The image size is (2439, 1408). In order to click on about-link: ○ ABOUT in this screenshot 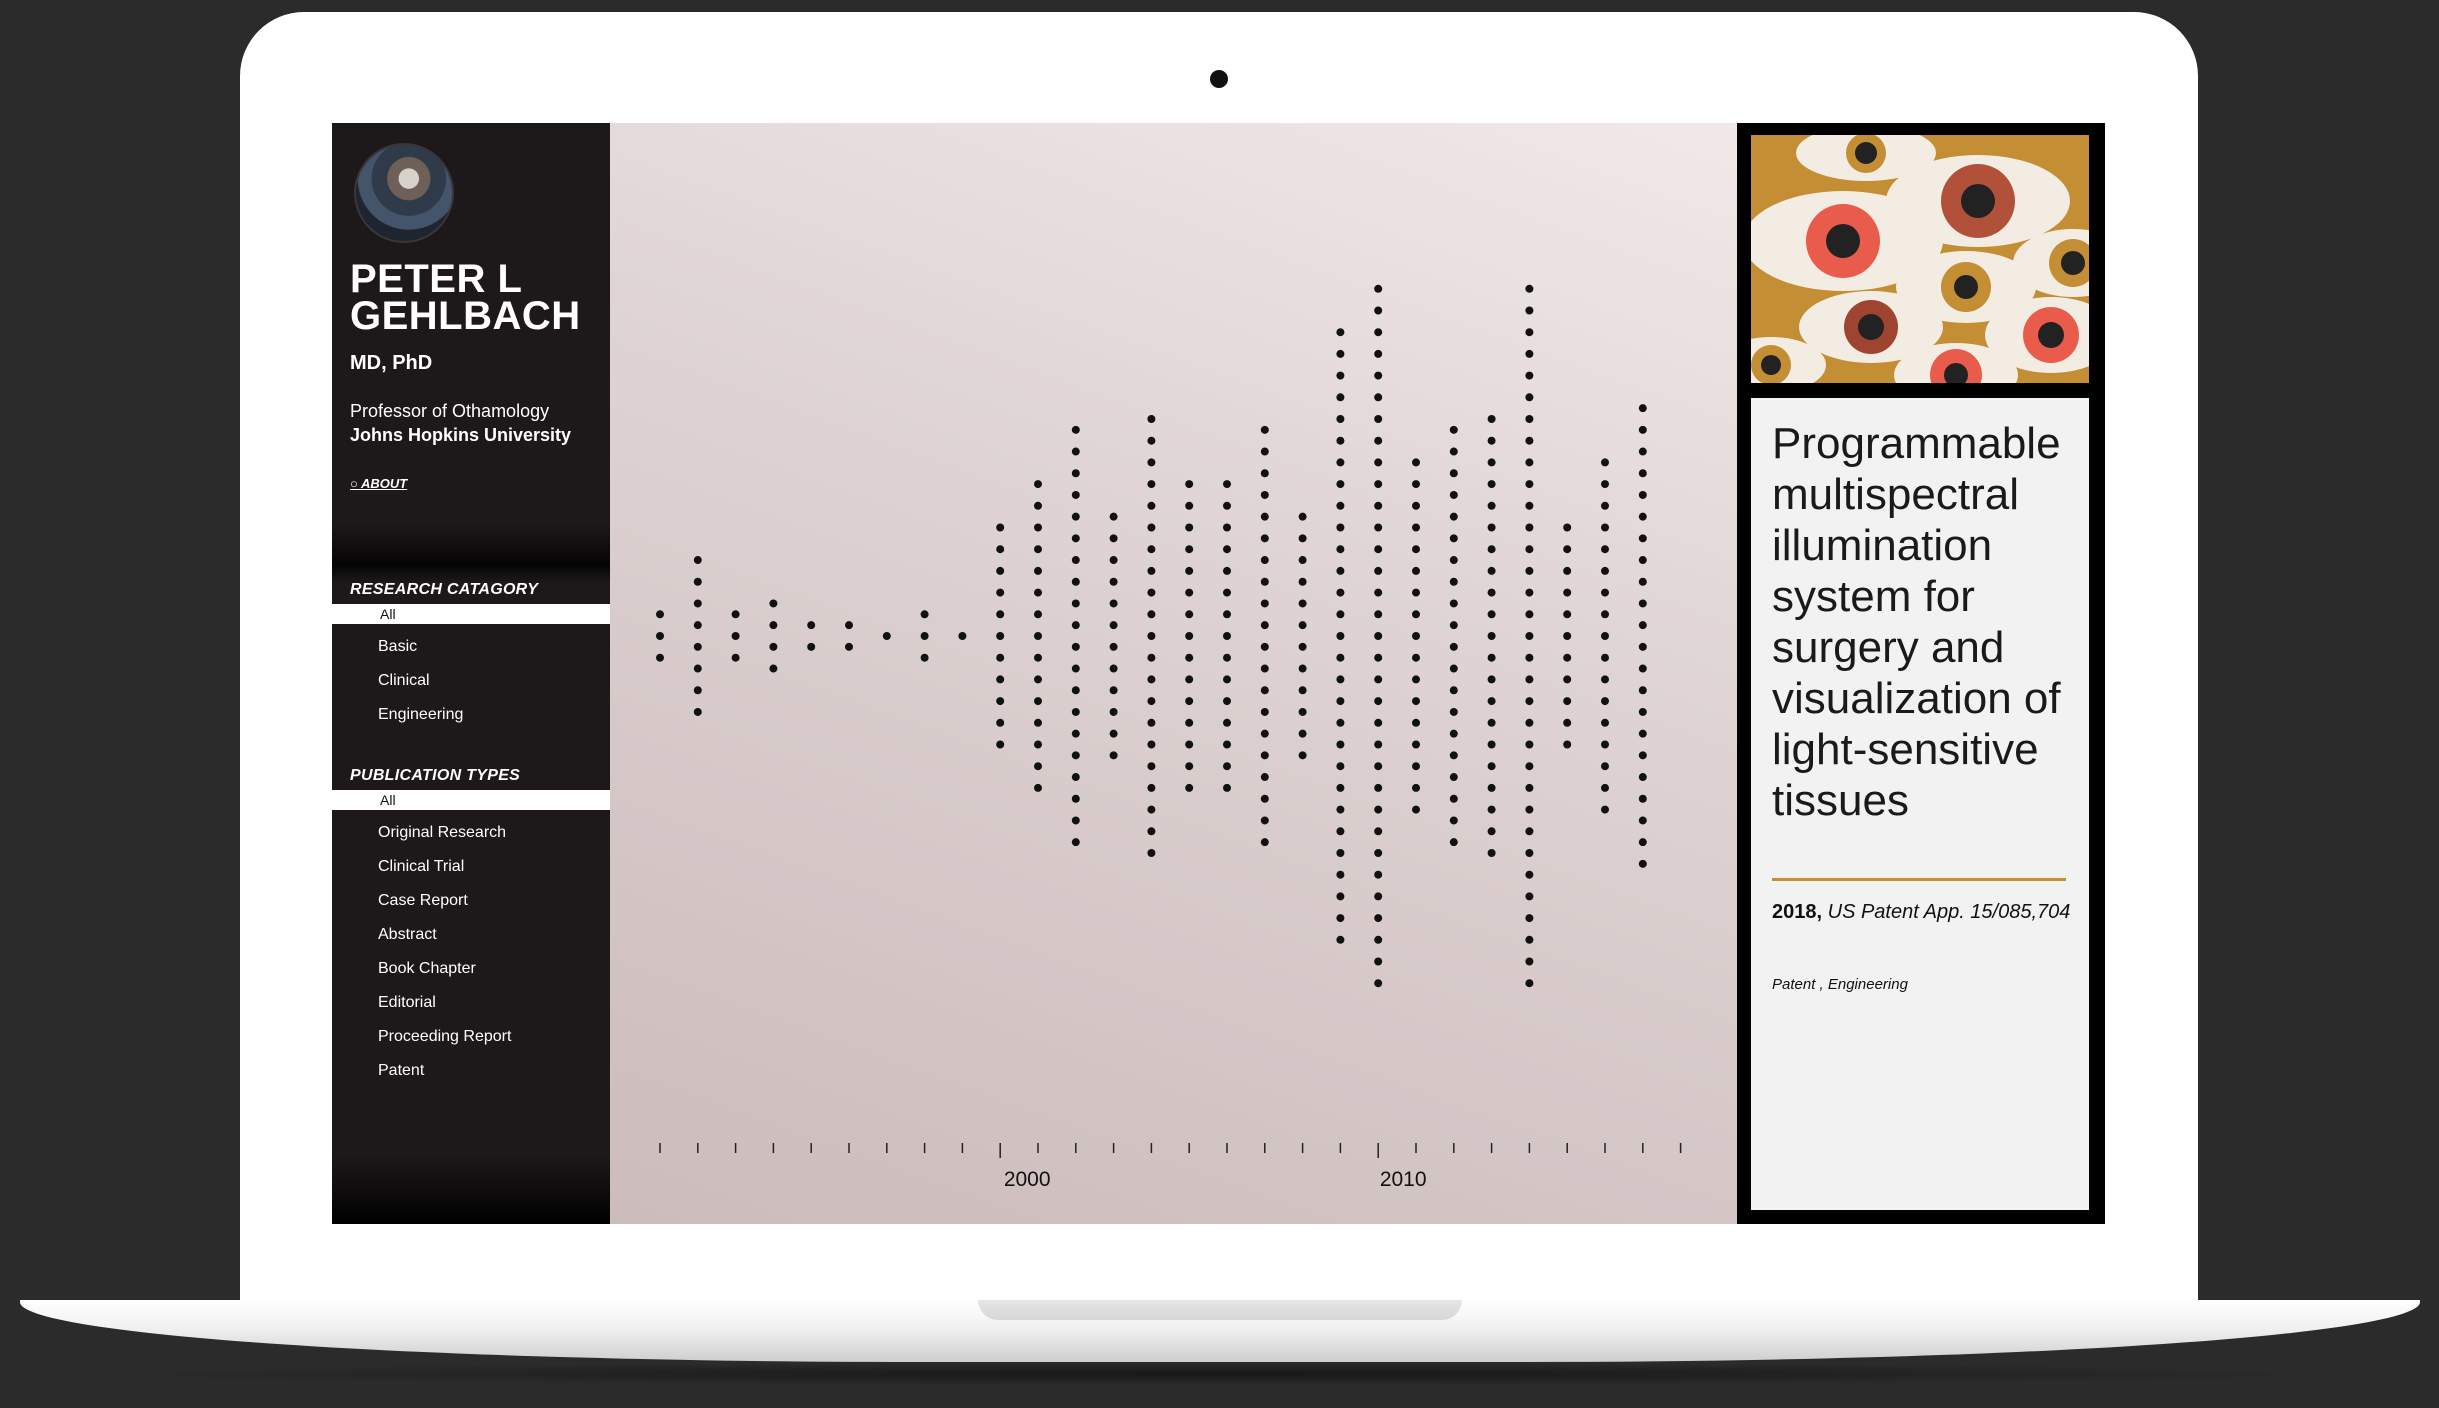, I will do `click(378, 483)`.